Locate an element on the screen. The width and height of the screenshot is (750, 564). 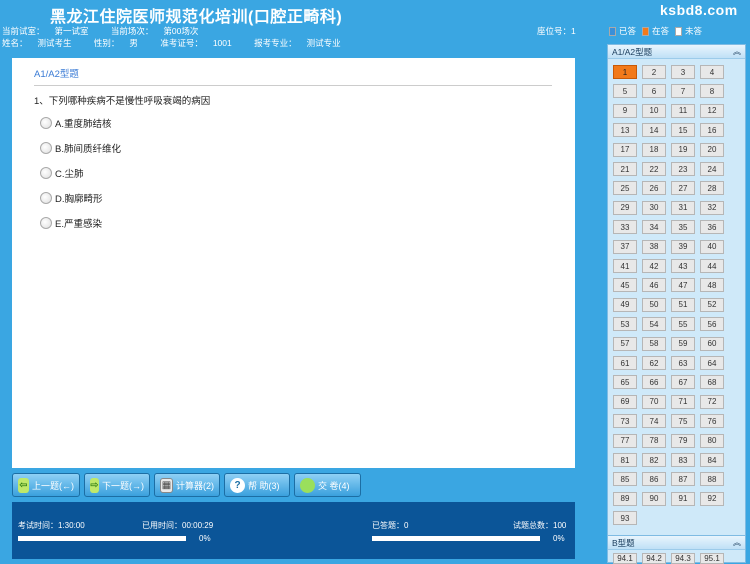
question-number-button: 72 is located at coordinates (712, 401).